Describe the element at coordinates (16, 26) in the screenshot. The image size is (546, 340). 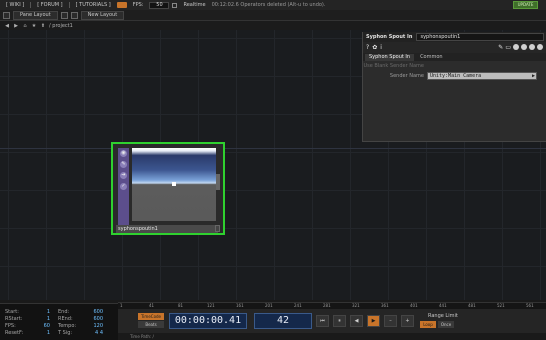
I see `forward-arrow-icon: ▶` at that location.